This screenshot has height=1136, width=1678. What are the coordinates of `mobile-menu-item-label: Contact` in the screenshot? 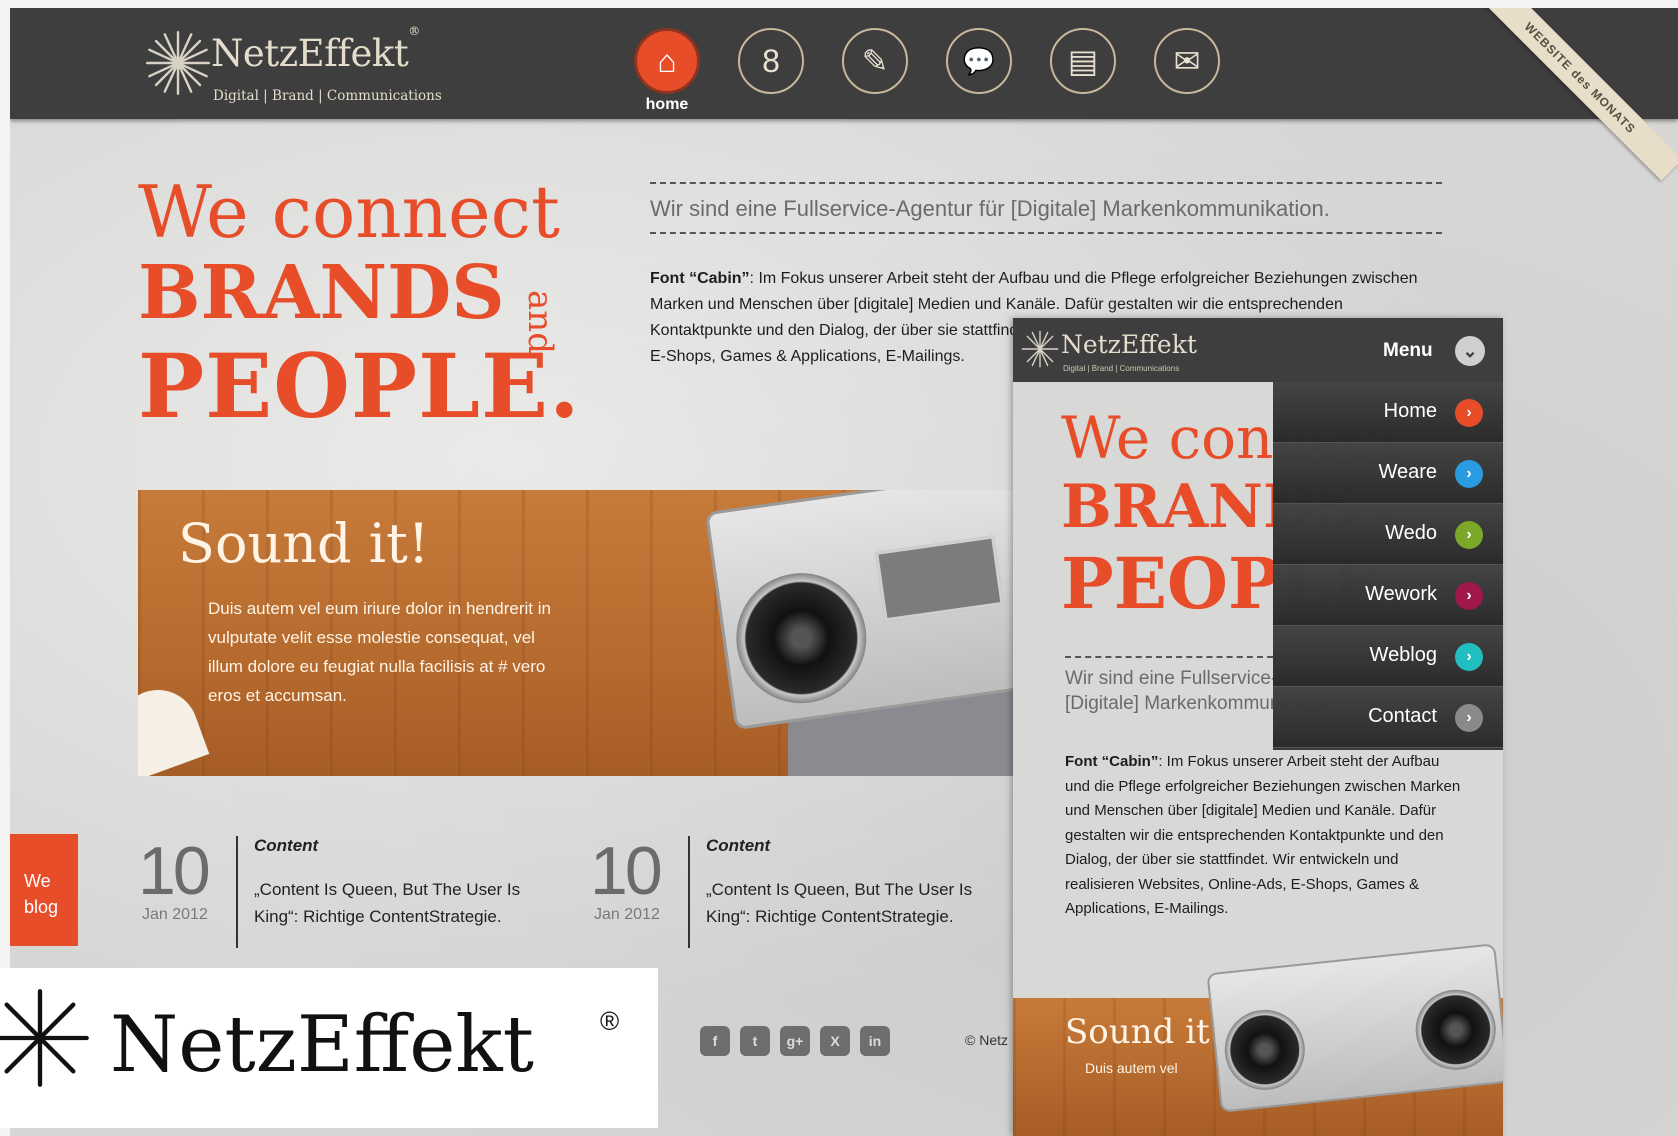 It's located at (1402, 716).